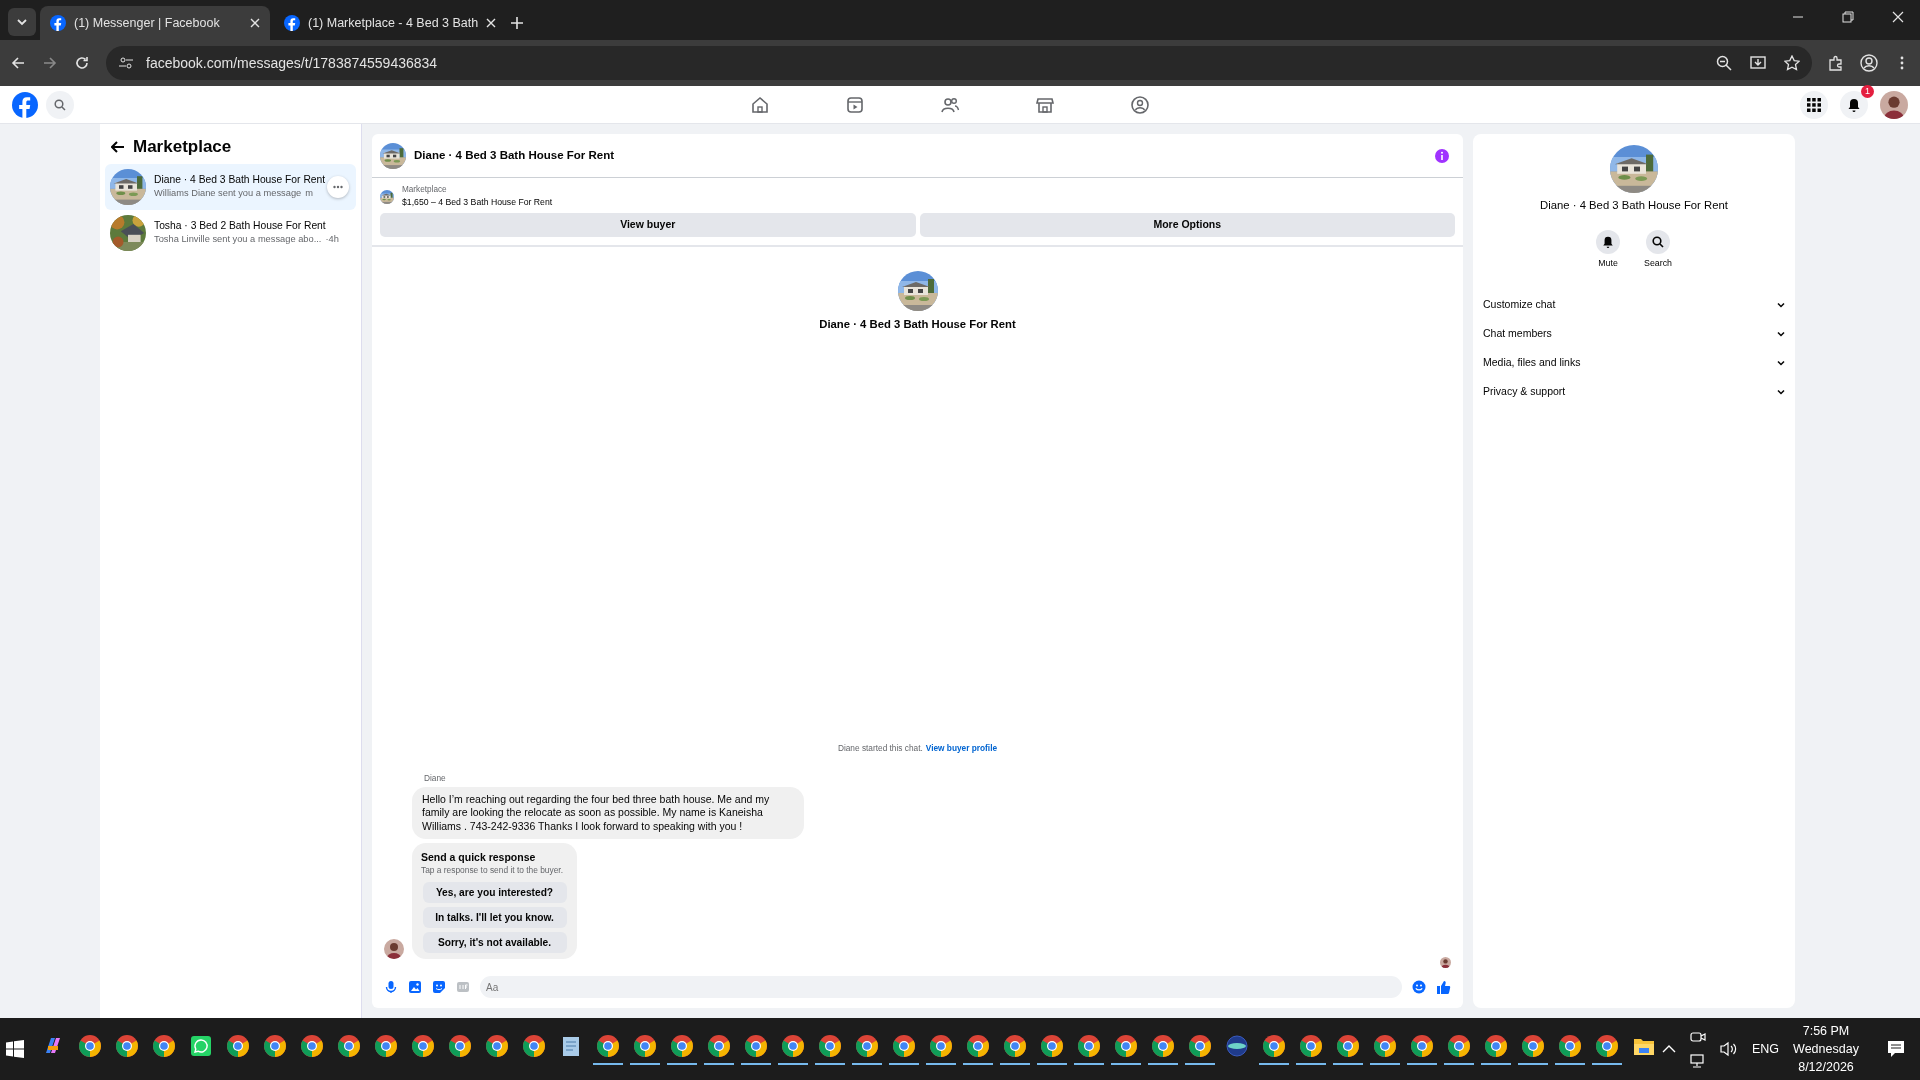 This screenshot has width=1920, height=1080. What do you see at coordinates (118, 146) in the screenshot?
I see `back-arrow-icon` at bounding box center [118, 146].